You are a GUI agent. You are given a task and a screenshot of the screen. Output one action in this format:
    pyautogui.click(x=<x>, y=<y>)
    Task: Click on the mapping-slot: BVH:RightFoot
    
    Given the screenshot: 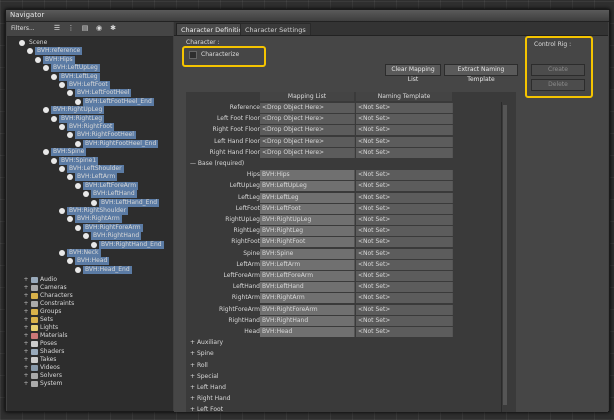 What is the action you would take?
    pyautogui.click(x=307, y=242)
    